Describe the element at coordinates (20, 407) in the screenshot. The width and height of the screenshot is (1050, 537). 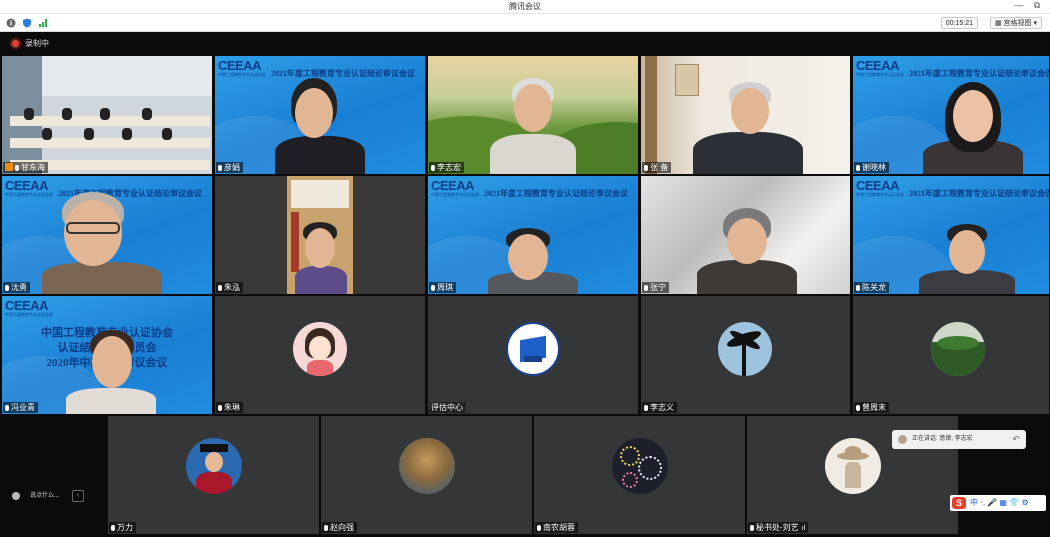
I see `participant-name: 冯业青` at that location.